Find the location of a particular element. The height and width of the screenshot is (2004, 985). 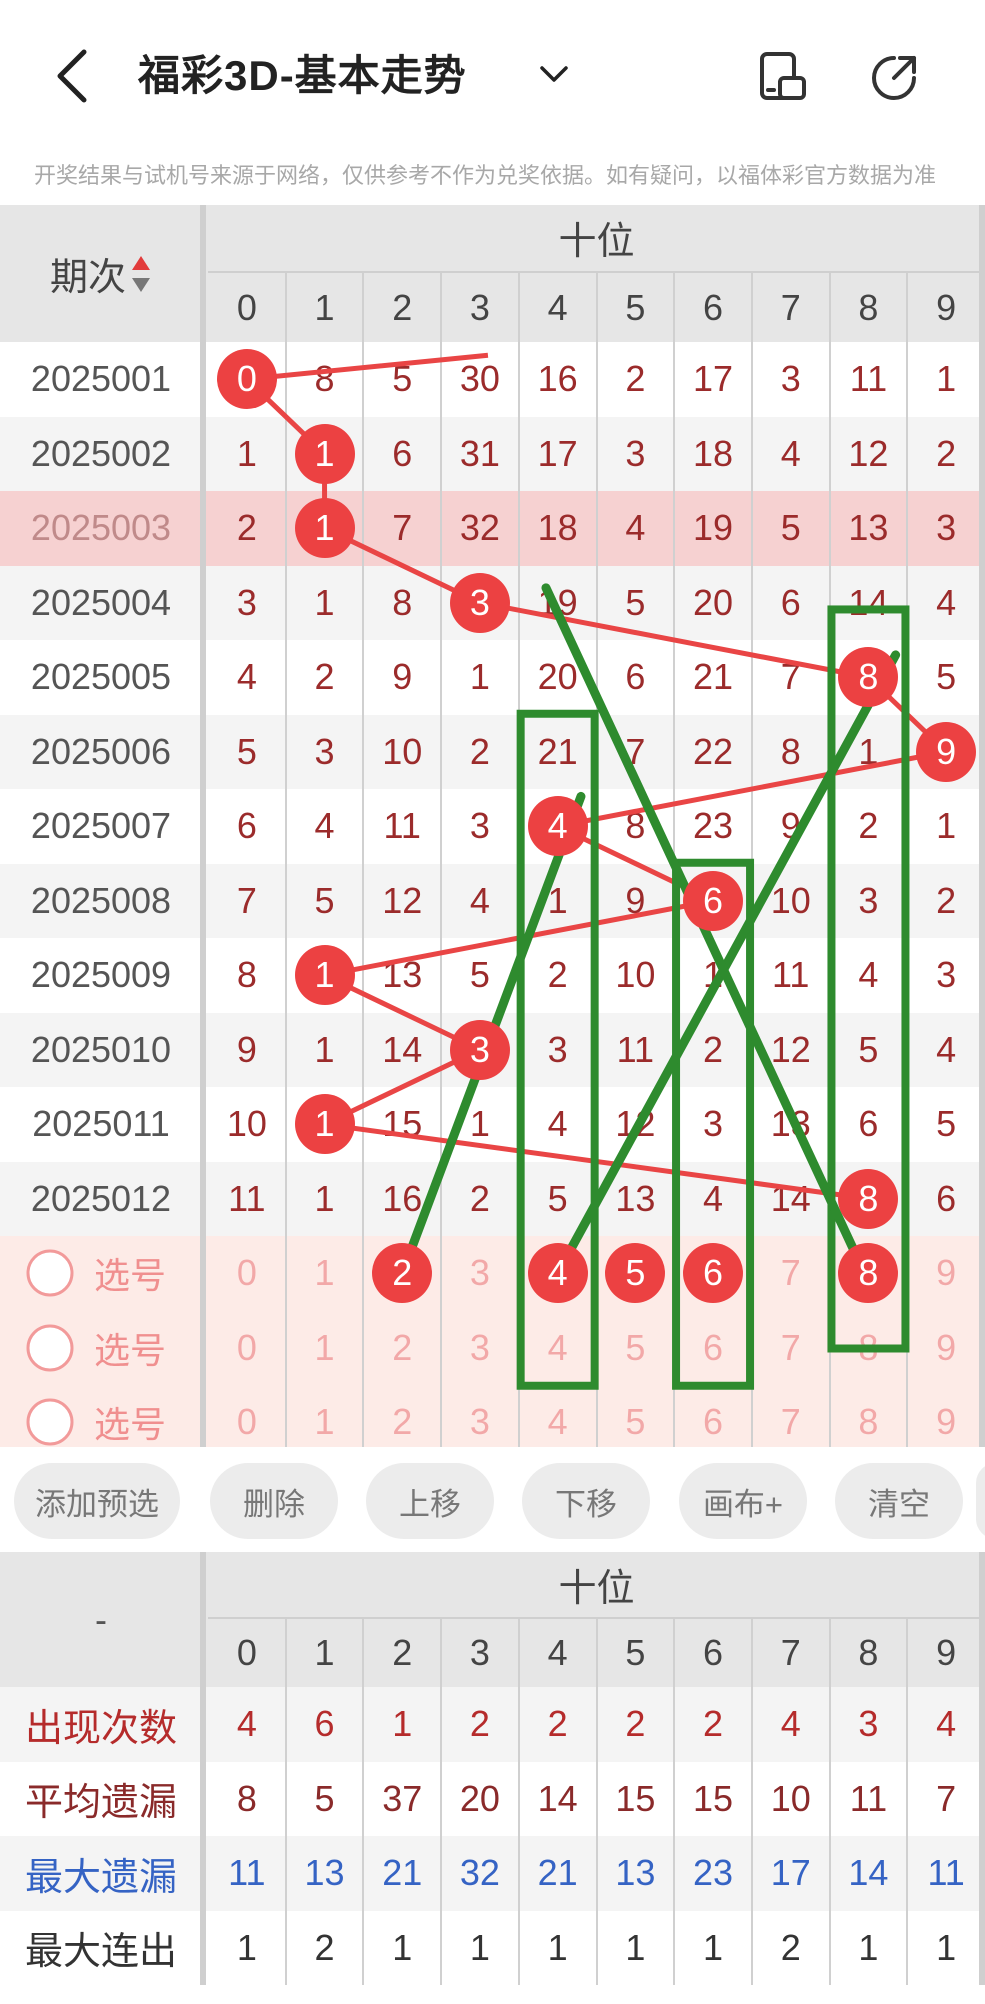

select-row: 选号 0 1 2 3 4 5 6 7 8 9 is located at coordinates (492, 1416).